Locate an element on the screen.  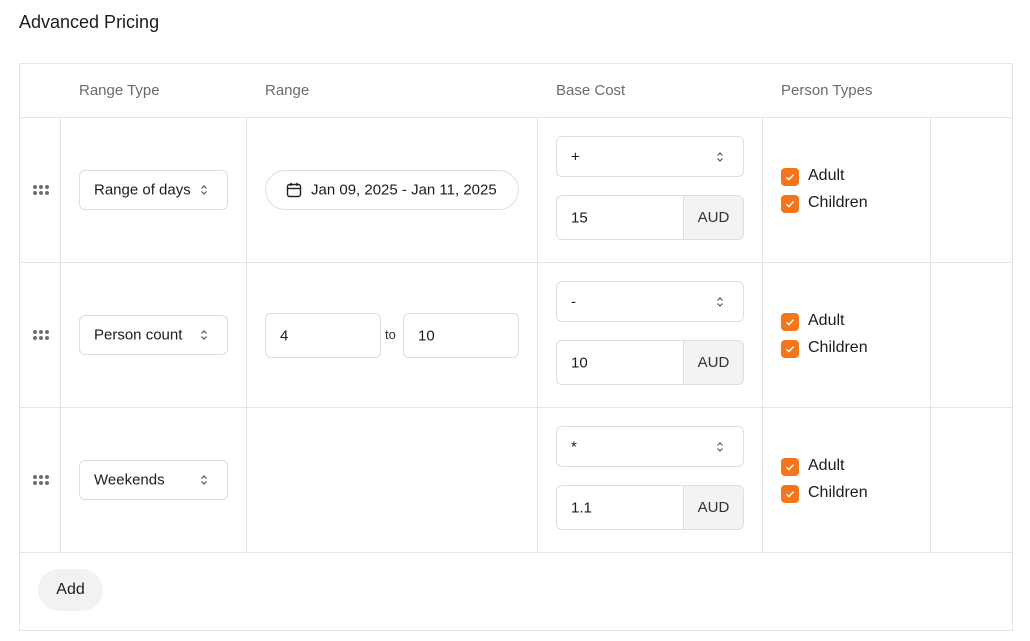
range-to-input: 10 is located at coordinates (461, 335).